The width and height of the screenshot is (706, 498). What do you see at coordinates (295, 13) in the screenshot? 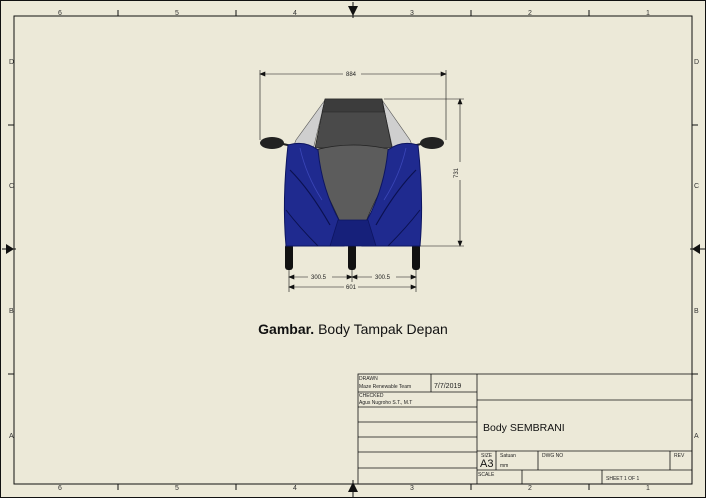
I see `zone-label-top-4: 4` at bounding box center [295, 13].